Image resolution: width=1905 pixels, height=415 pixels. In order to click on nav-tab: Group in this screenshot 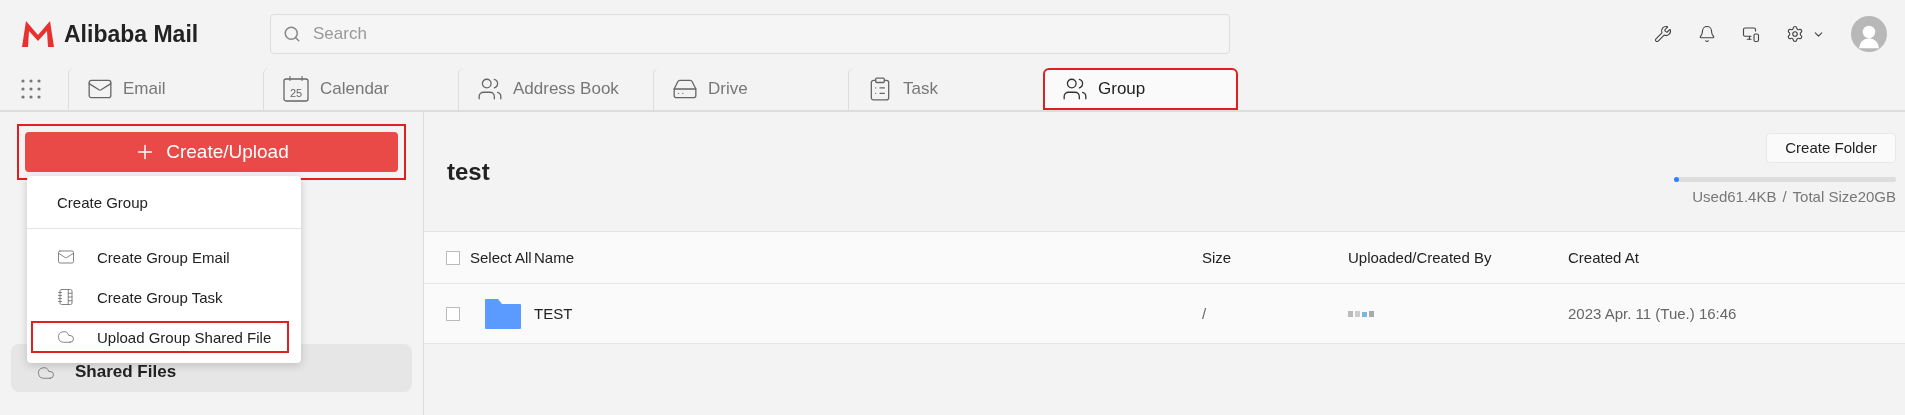, I will do `click(1140, 89)`.